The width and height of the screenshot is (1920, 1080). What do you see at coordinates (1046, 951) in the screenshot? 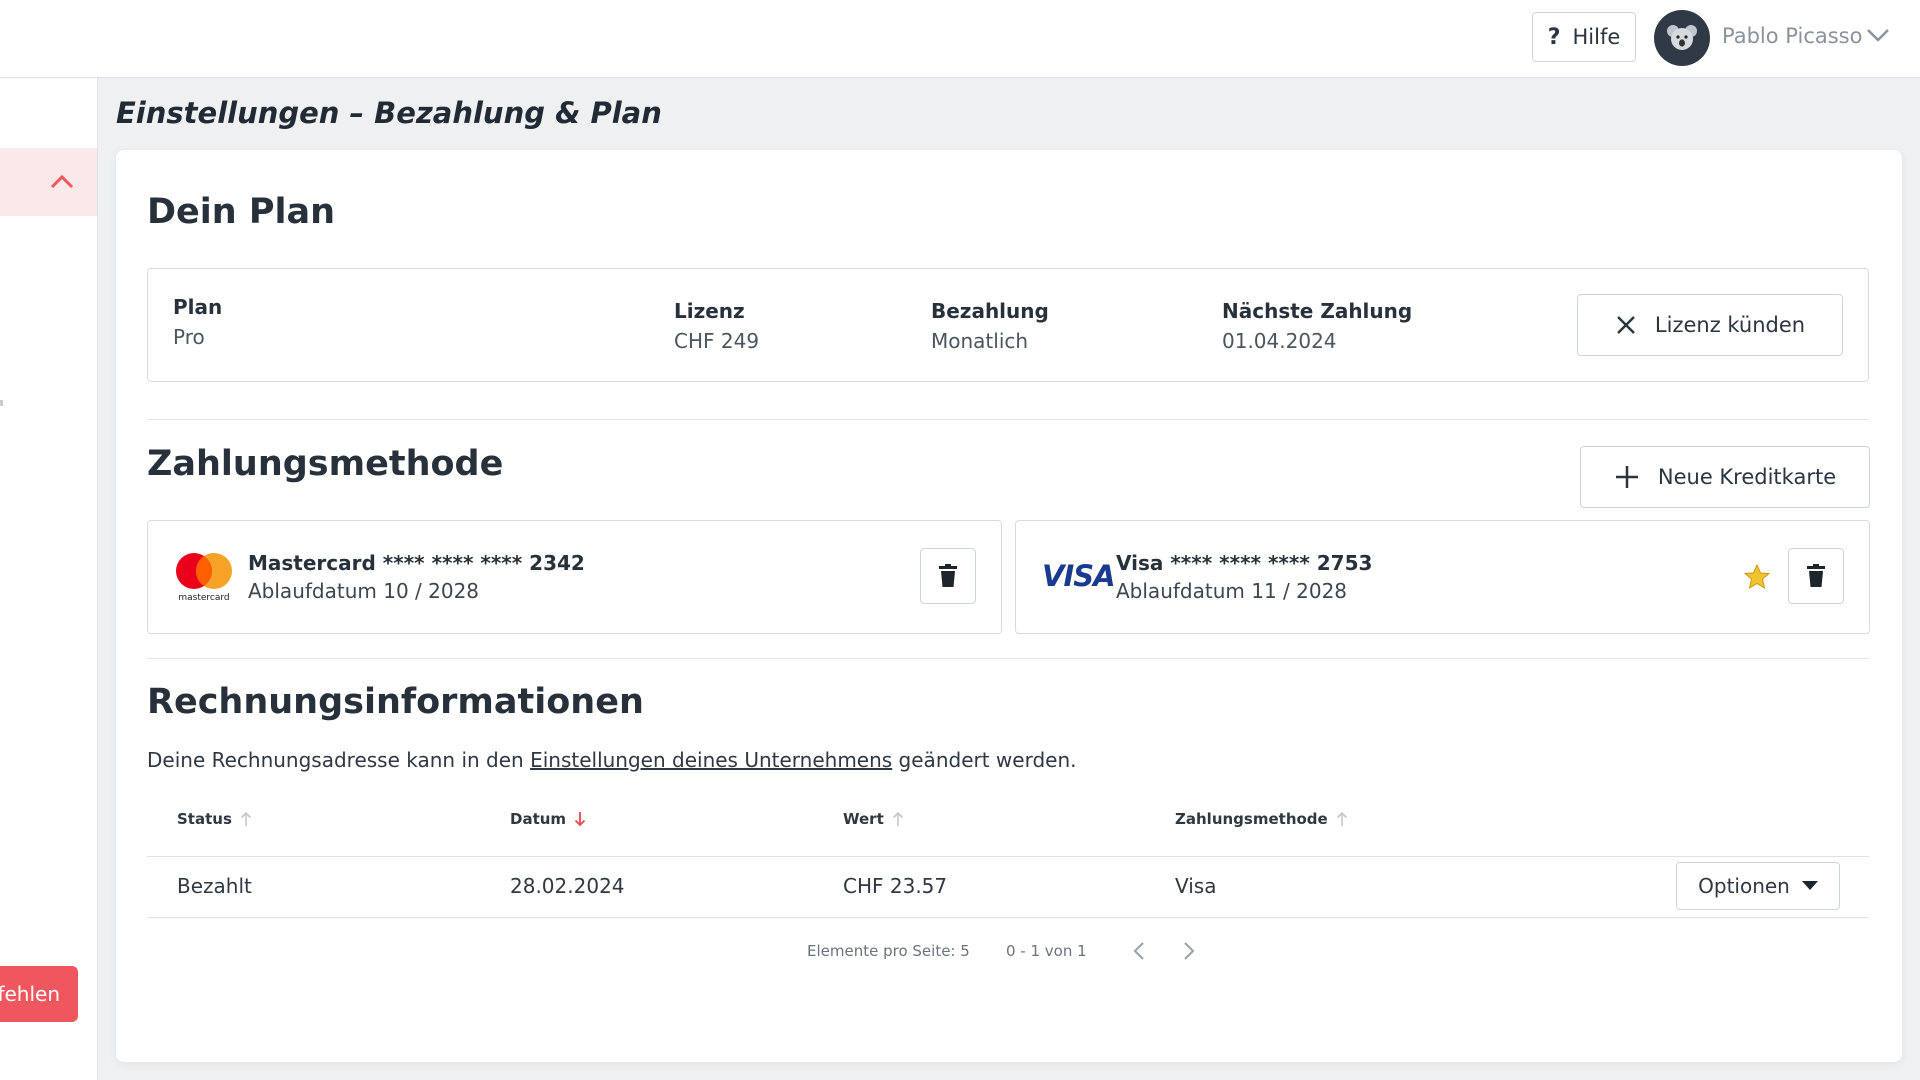
I see `page-range: 0 - 1 von 1` at bounding box center [1046, 951].